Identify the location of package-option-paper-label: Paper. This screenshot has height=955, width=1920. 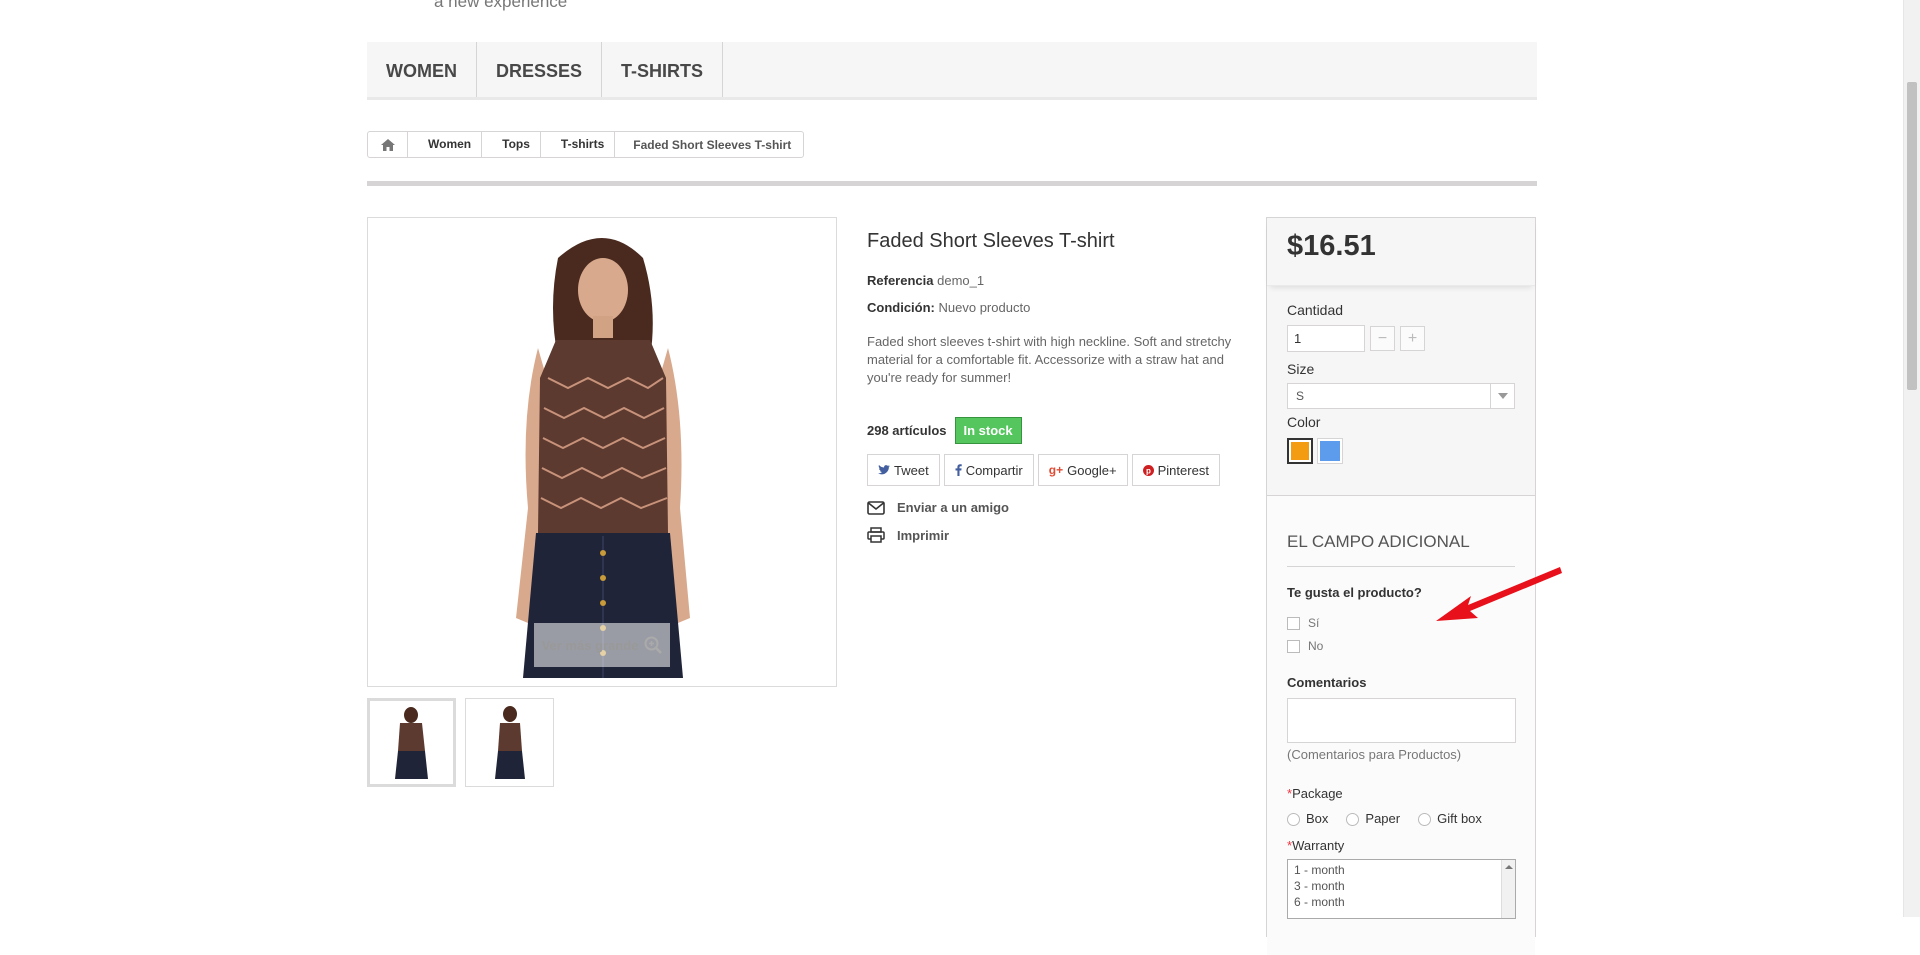
(1383, 818).